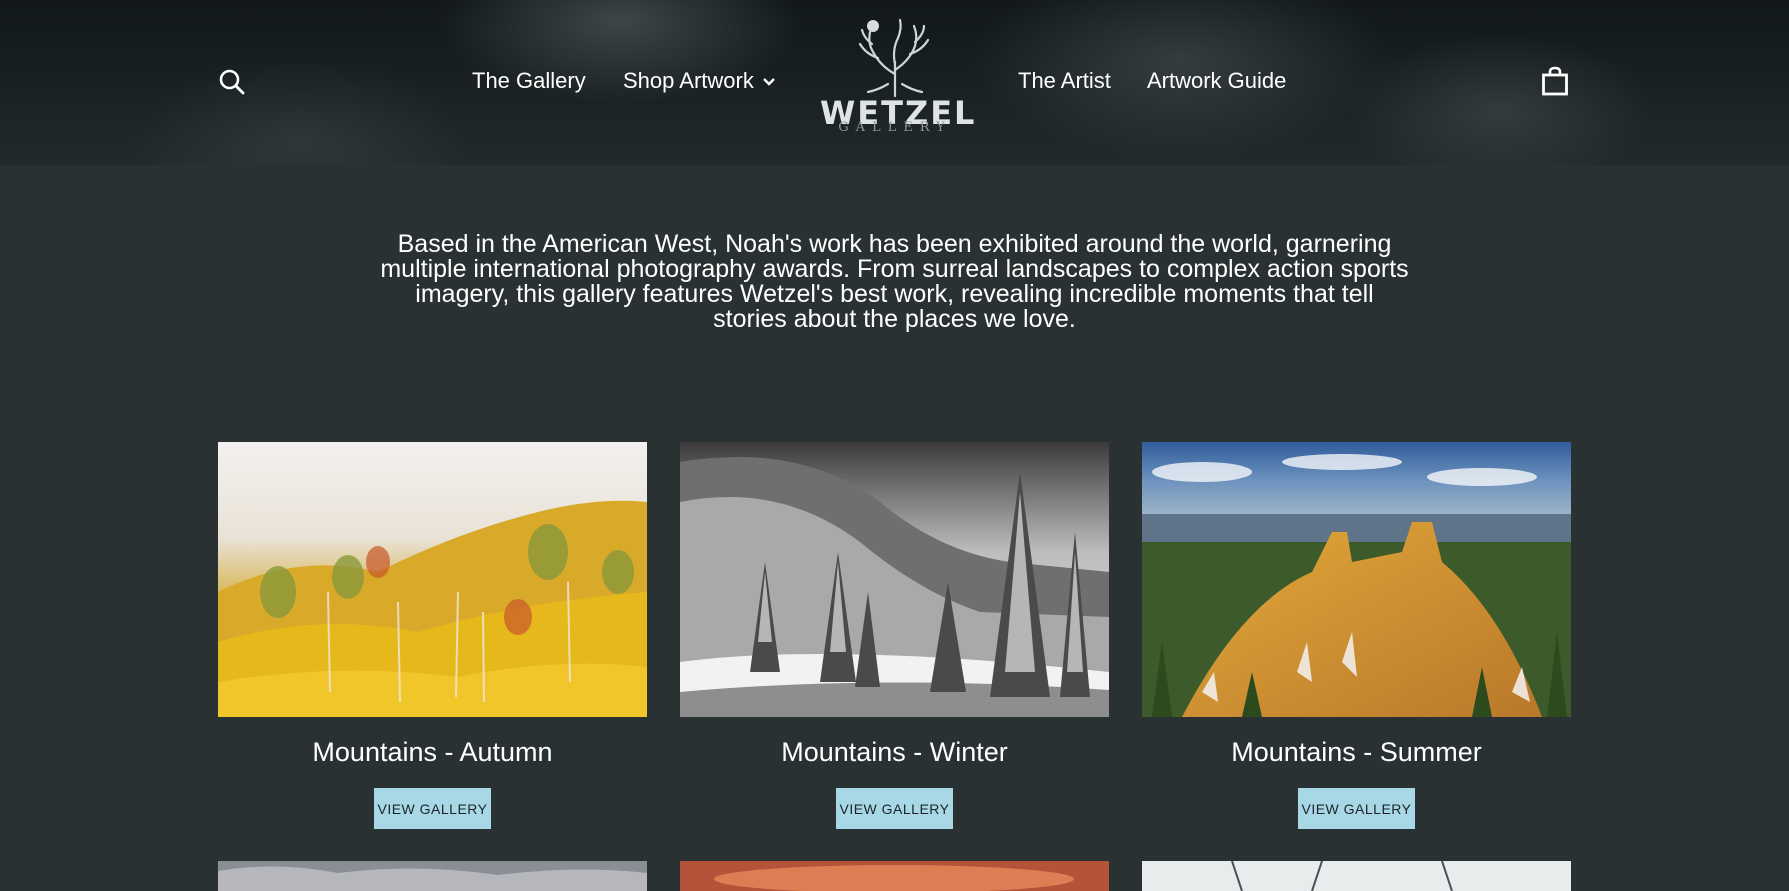  I want to click on nav-link-shop-artwork: Shop Artwork, so click(699, 81).